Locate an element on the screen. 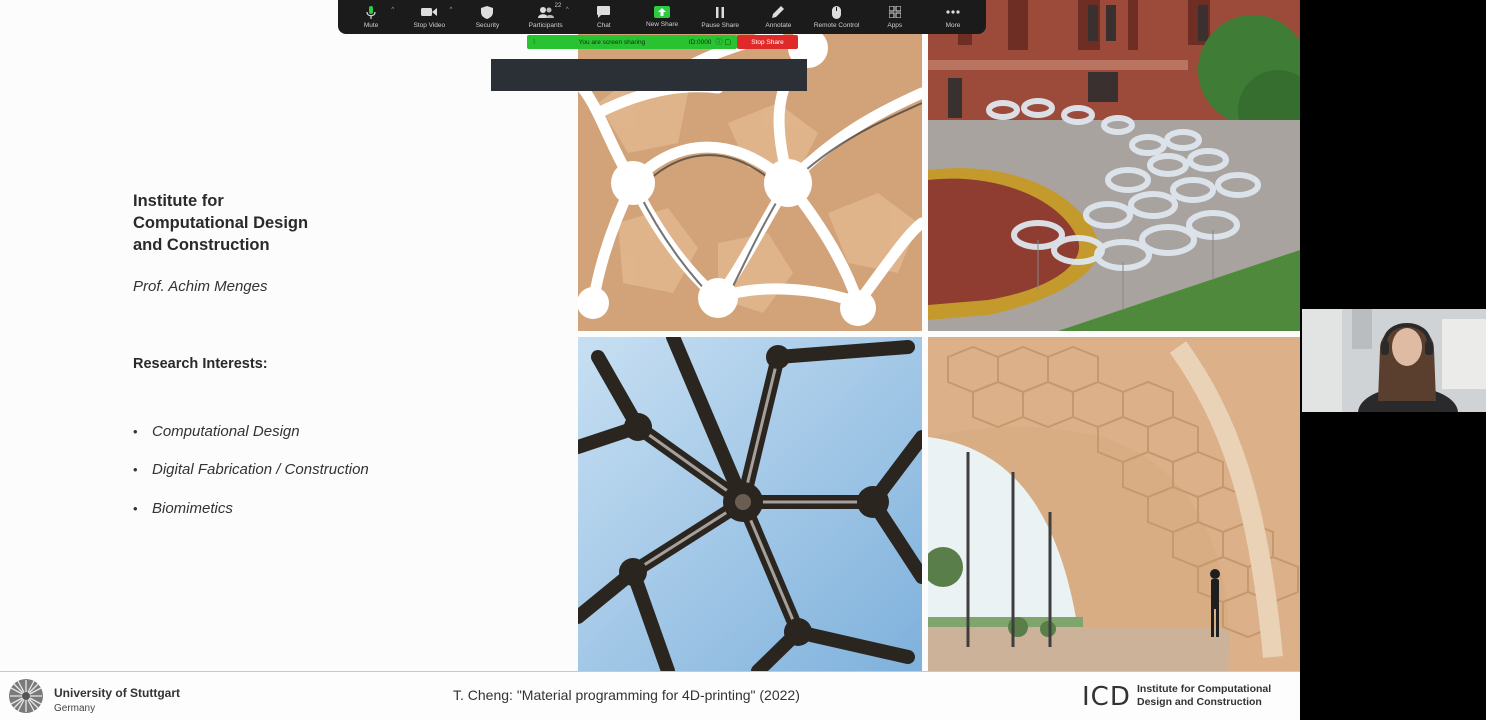 The width and height of the screenshot is (1486, 720). share-screen-icon is located at coordinates (662, 12).